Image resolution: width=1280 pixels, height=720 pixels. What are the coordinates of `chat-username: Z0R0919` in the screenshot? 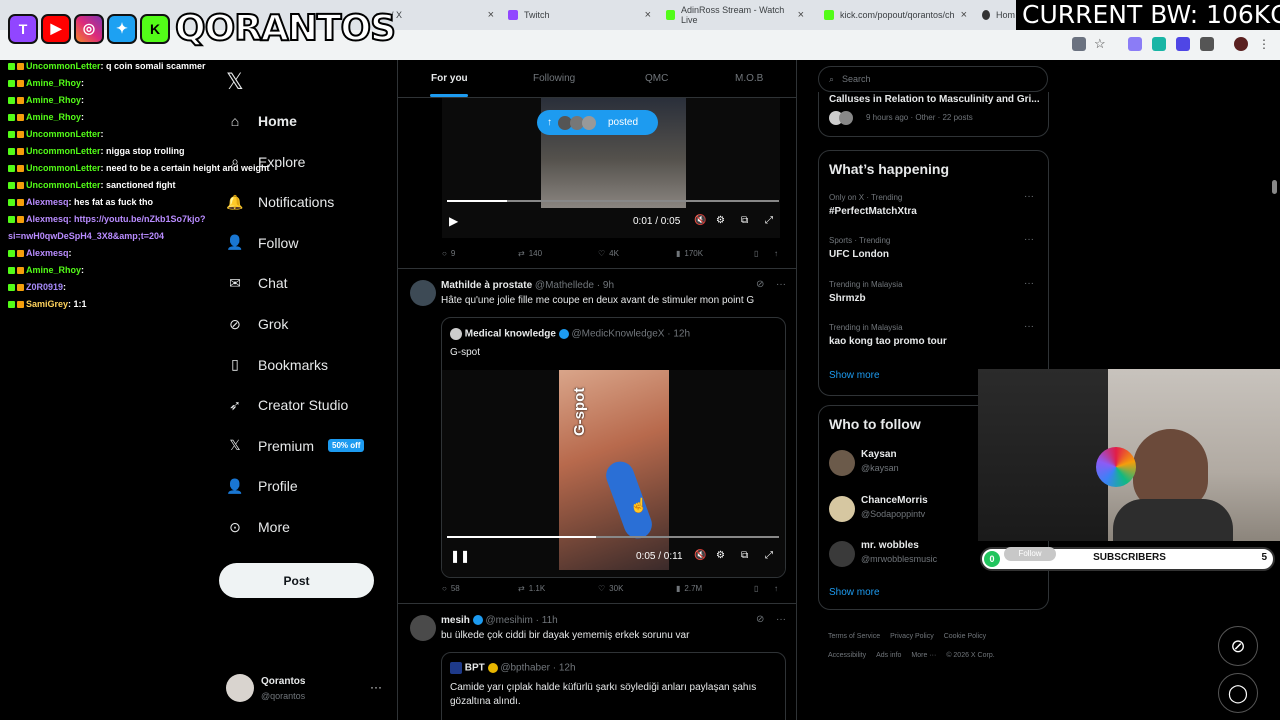 It's located at (44, 287).